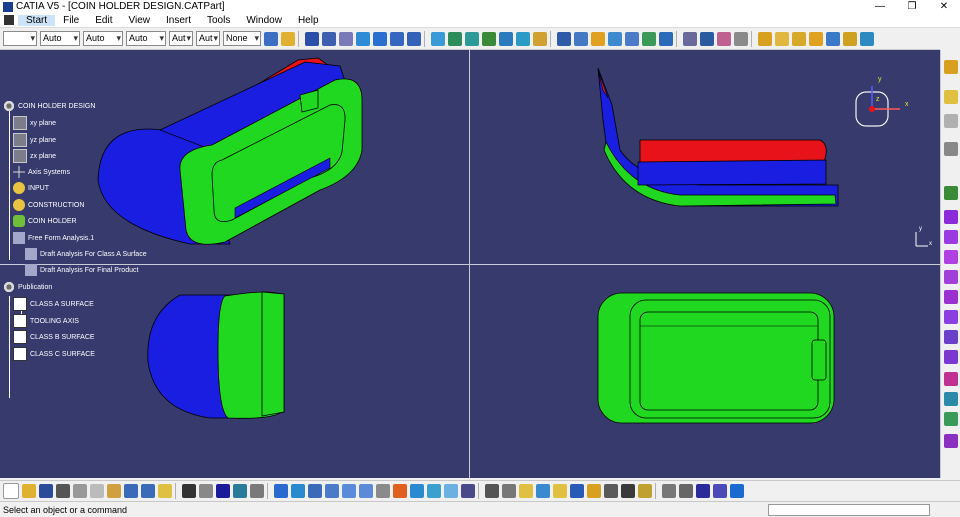 The image size is (960, 517). What do you see at coordinates (540, 38) in the screenshot?
I see `offset-icon` at bounding box center [540, 38].